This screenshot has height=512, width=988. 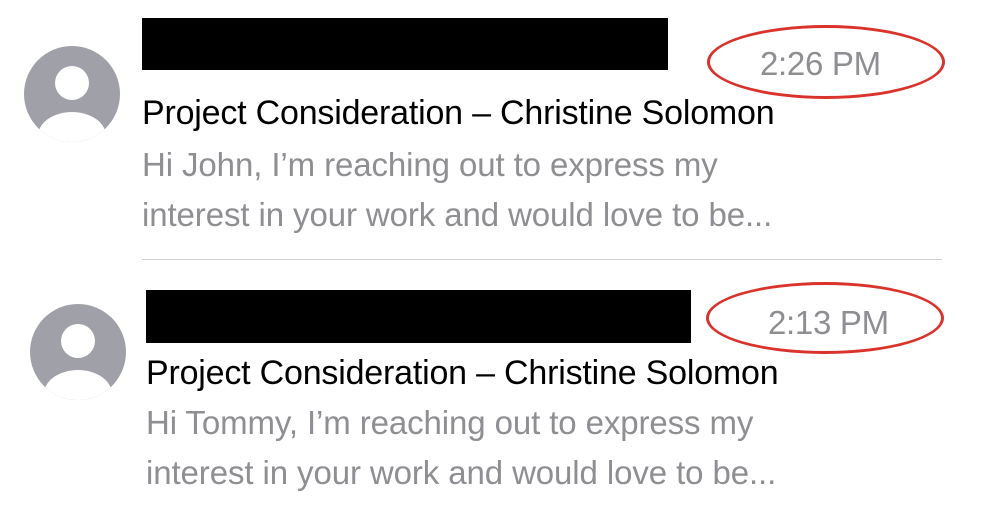 What do you see at coordinates (820, 63) in the screenshot?
I see `message-time: 2:26 PM` at bounding box center [820, 63].